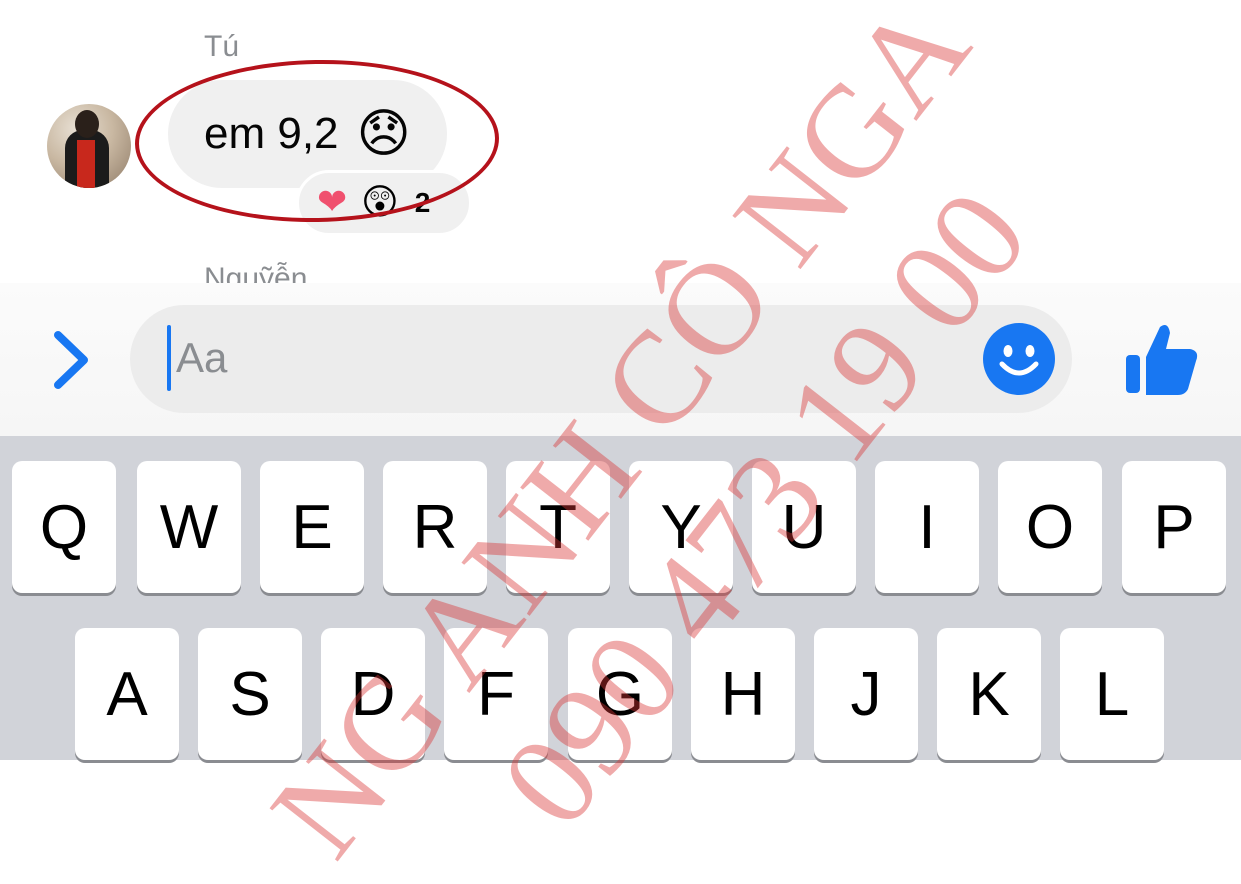 The image size is (1241, 884). I want to click on key-k: K, so click(989, 694).